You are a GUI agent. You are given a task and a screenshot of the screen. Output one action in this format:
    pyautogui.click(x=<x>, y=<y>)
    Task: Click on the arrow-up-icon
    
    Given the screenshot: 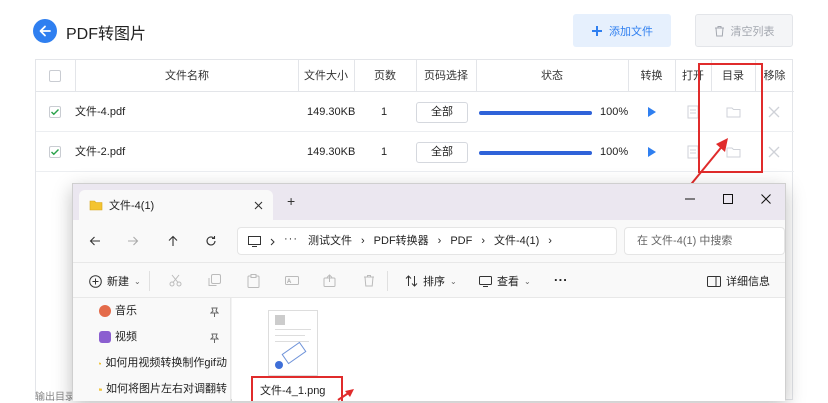 What is the action you would take?
    pyautogui.click(x=173, y=240)
    